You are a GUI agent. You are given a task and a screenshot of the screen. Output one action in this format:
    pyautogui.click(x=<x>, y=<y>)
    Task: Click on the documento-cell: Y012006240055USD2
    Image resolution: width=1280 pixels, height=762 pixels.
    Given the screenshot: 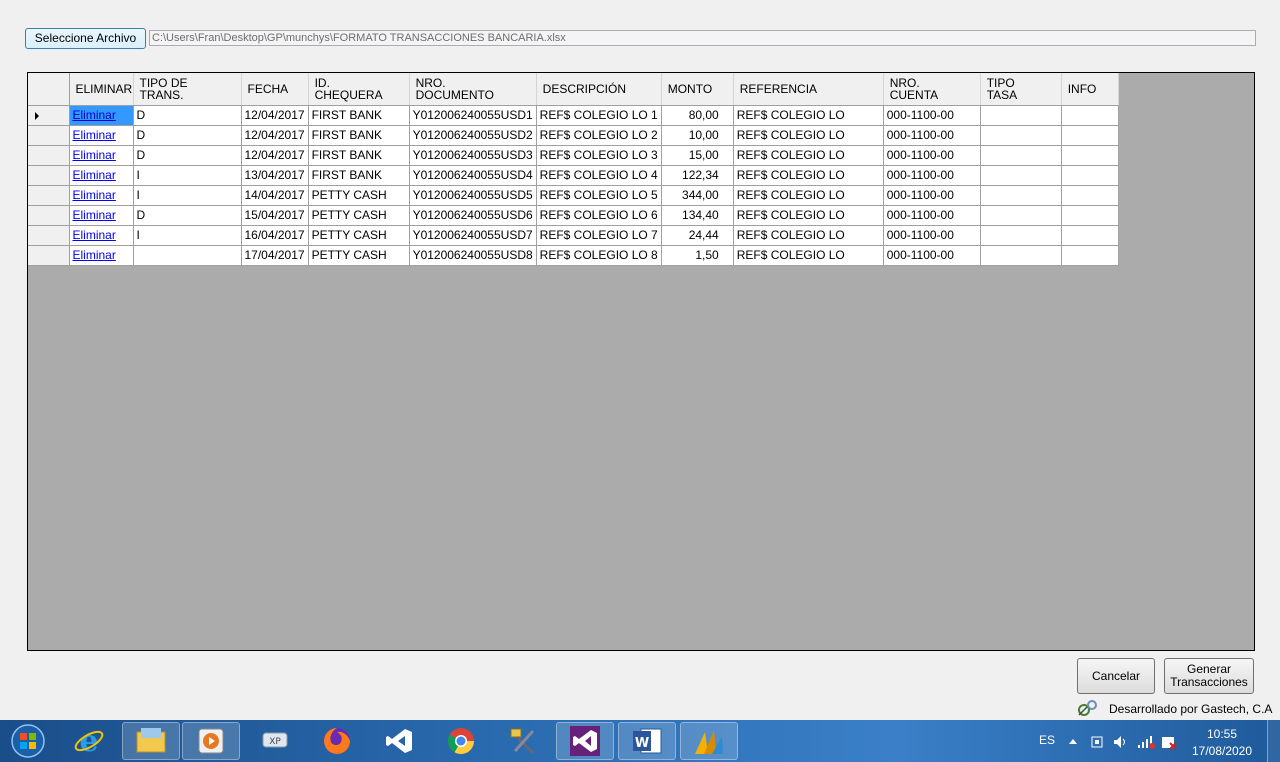 What is the action you would take?
    pyautogui.click(x=473, y=135)
    